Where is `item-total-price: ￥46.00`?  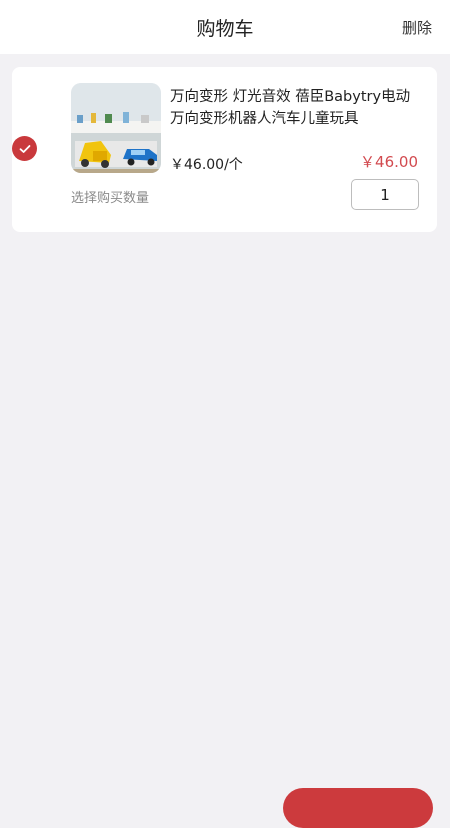 item-total-price: ￥46.00 is located at coordinates (389, 162).